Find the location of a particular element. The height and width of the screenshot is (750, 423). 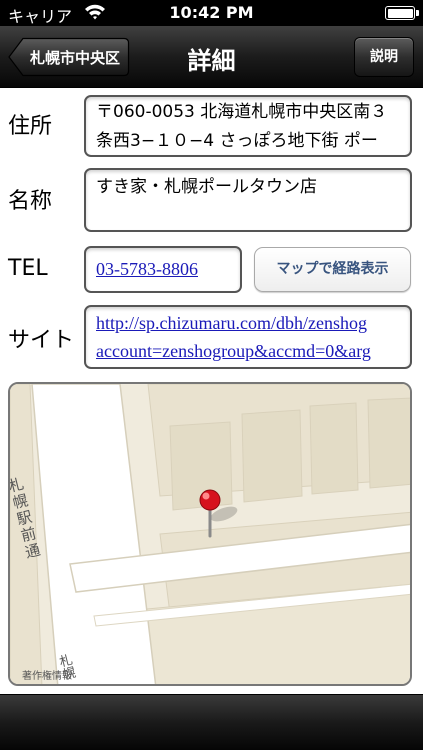

back-button: 札幌市中央区 is located at coordinates (69, 57).